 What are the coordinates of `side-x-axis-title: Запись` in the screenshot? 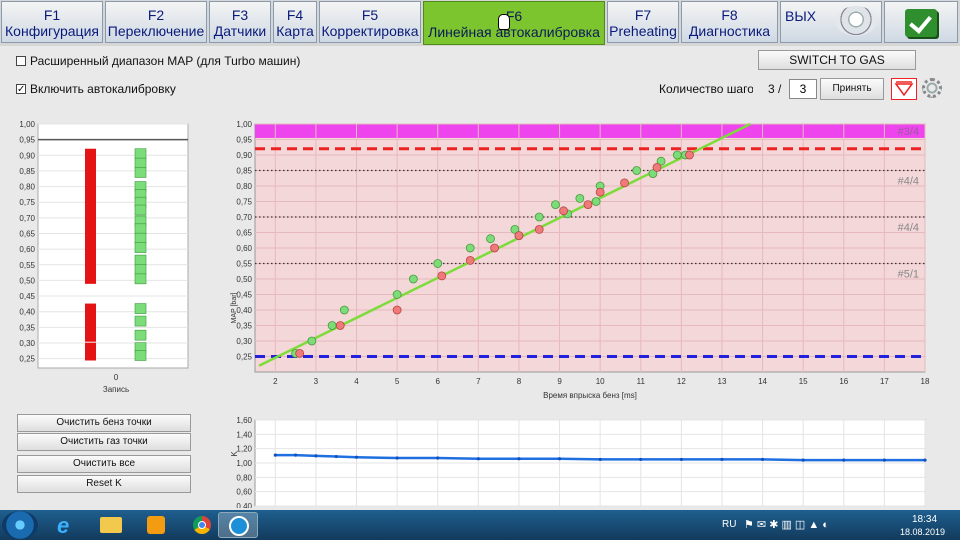 It's located at (116, 389).